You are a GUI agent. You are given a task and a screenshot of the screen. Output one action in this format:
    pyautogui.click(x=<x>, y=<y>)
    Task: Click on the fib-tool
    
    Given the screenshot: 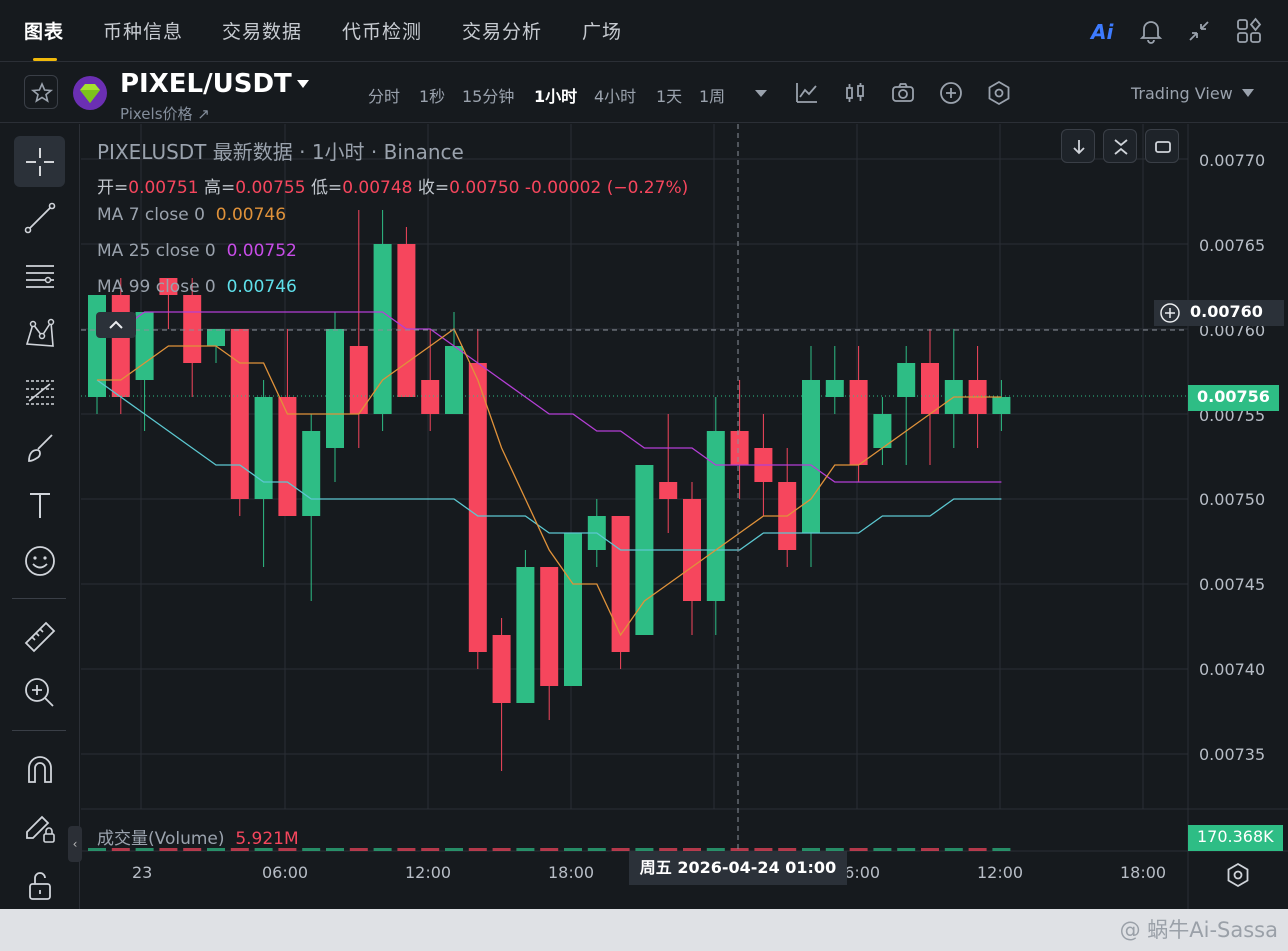 What is the action you would take?
    pyautogui.click(x=39, y=390)
    